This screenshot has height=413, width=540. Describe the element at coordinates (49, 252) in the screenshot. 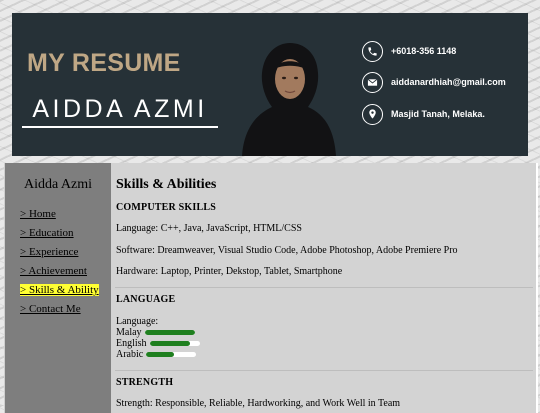

I see `nav-item-experience: > Experience` at that location.